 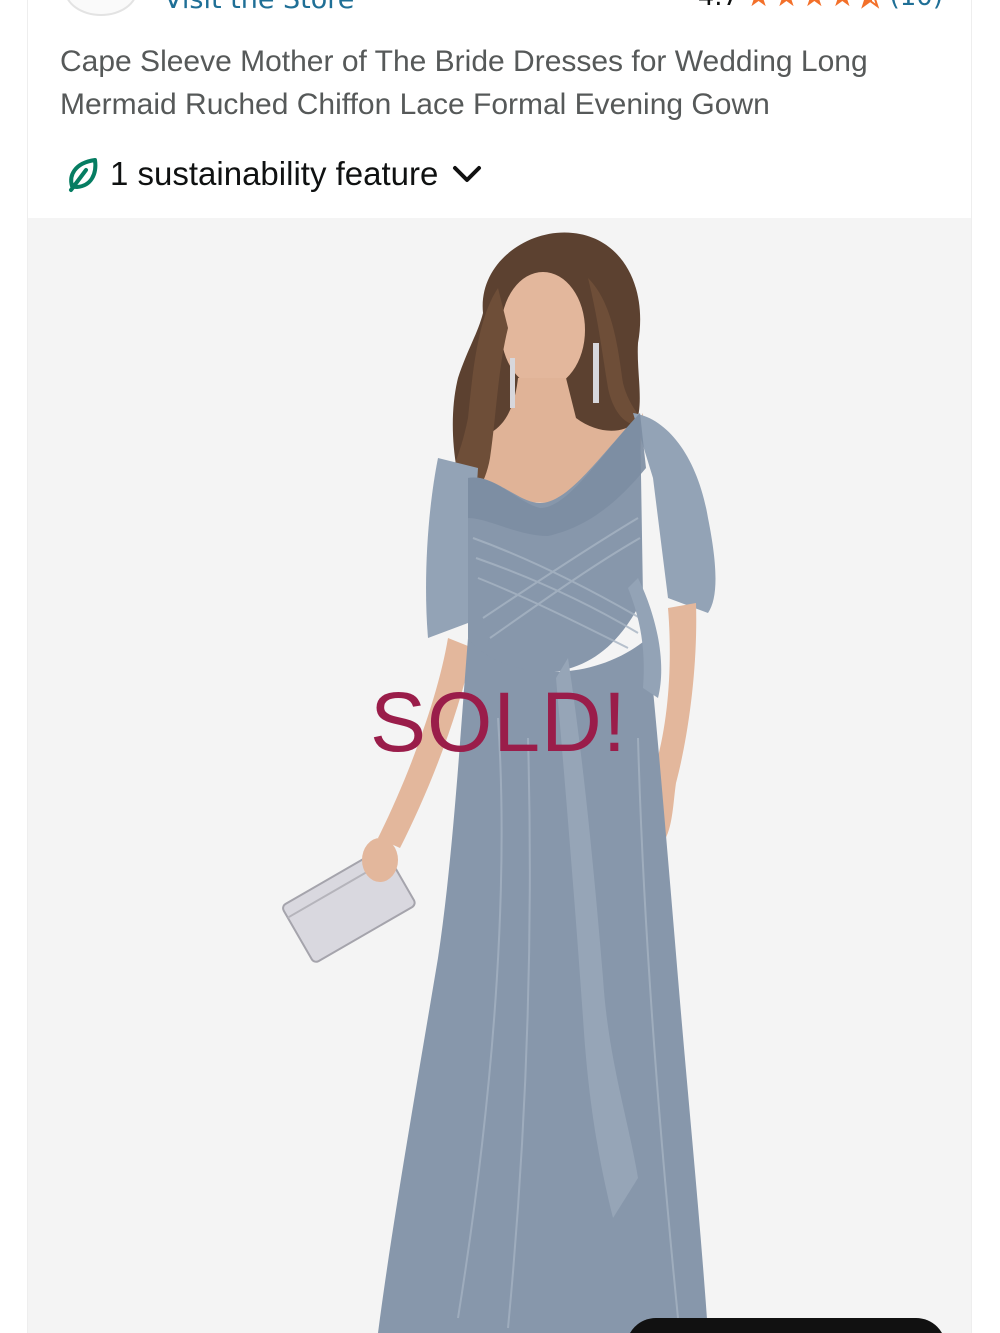 What do you see at coordinates (259, 7) in the screenshot?
I see `visit-store-link: Visit the Store` at bounding box center [259, 7].